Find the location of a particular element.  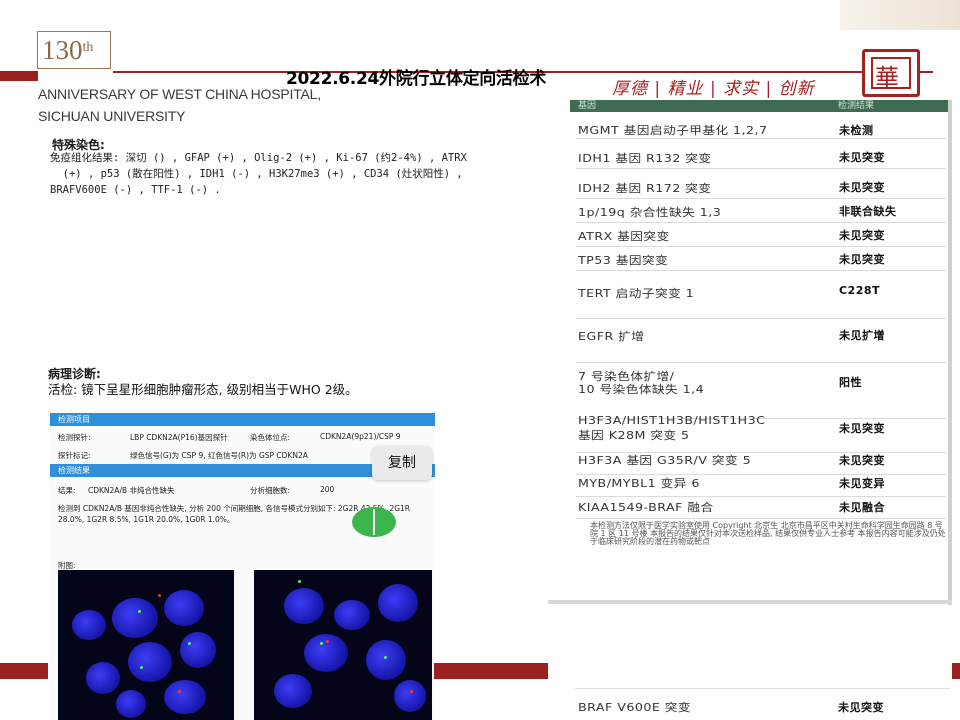

probe-value: LBP CDKN2A(P16)基因探针 is located at coordinates (179, 437).